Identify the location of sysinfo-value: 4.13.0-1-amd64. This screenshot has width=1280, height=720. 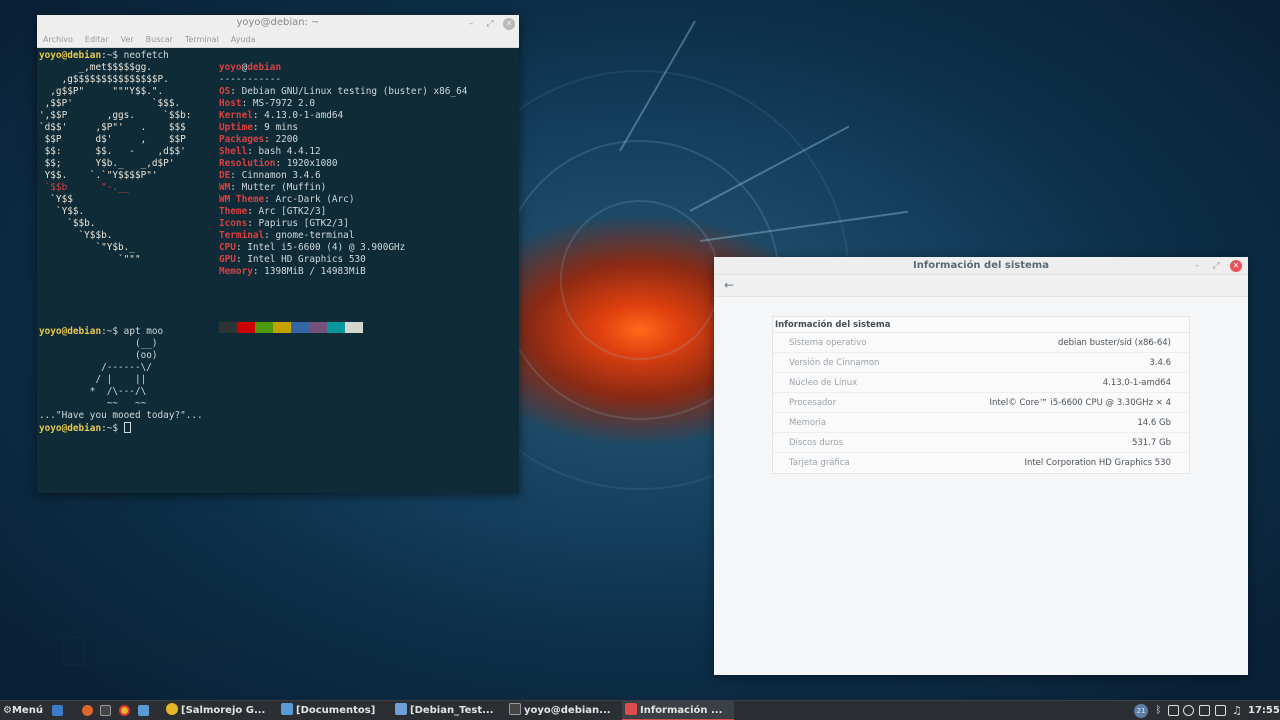
(1136, 383).